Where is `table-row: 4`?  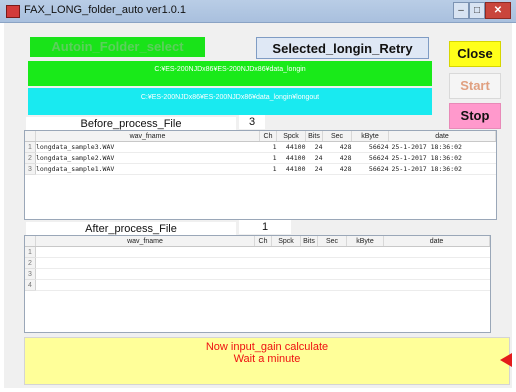 table-row: 4 is located at coordinates (257, 285).